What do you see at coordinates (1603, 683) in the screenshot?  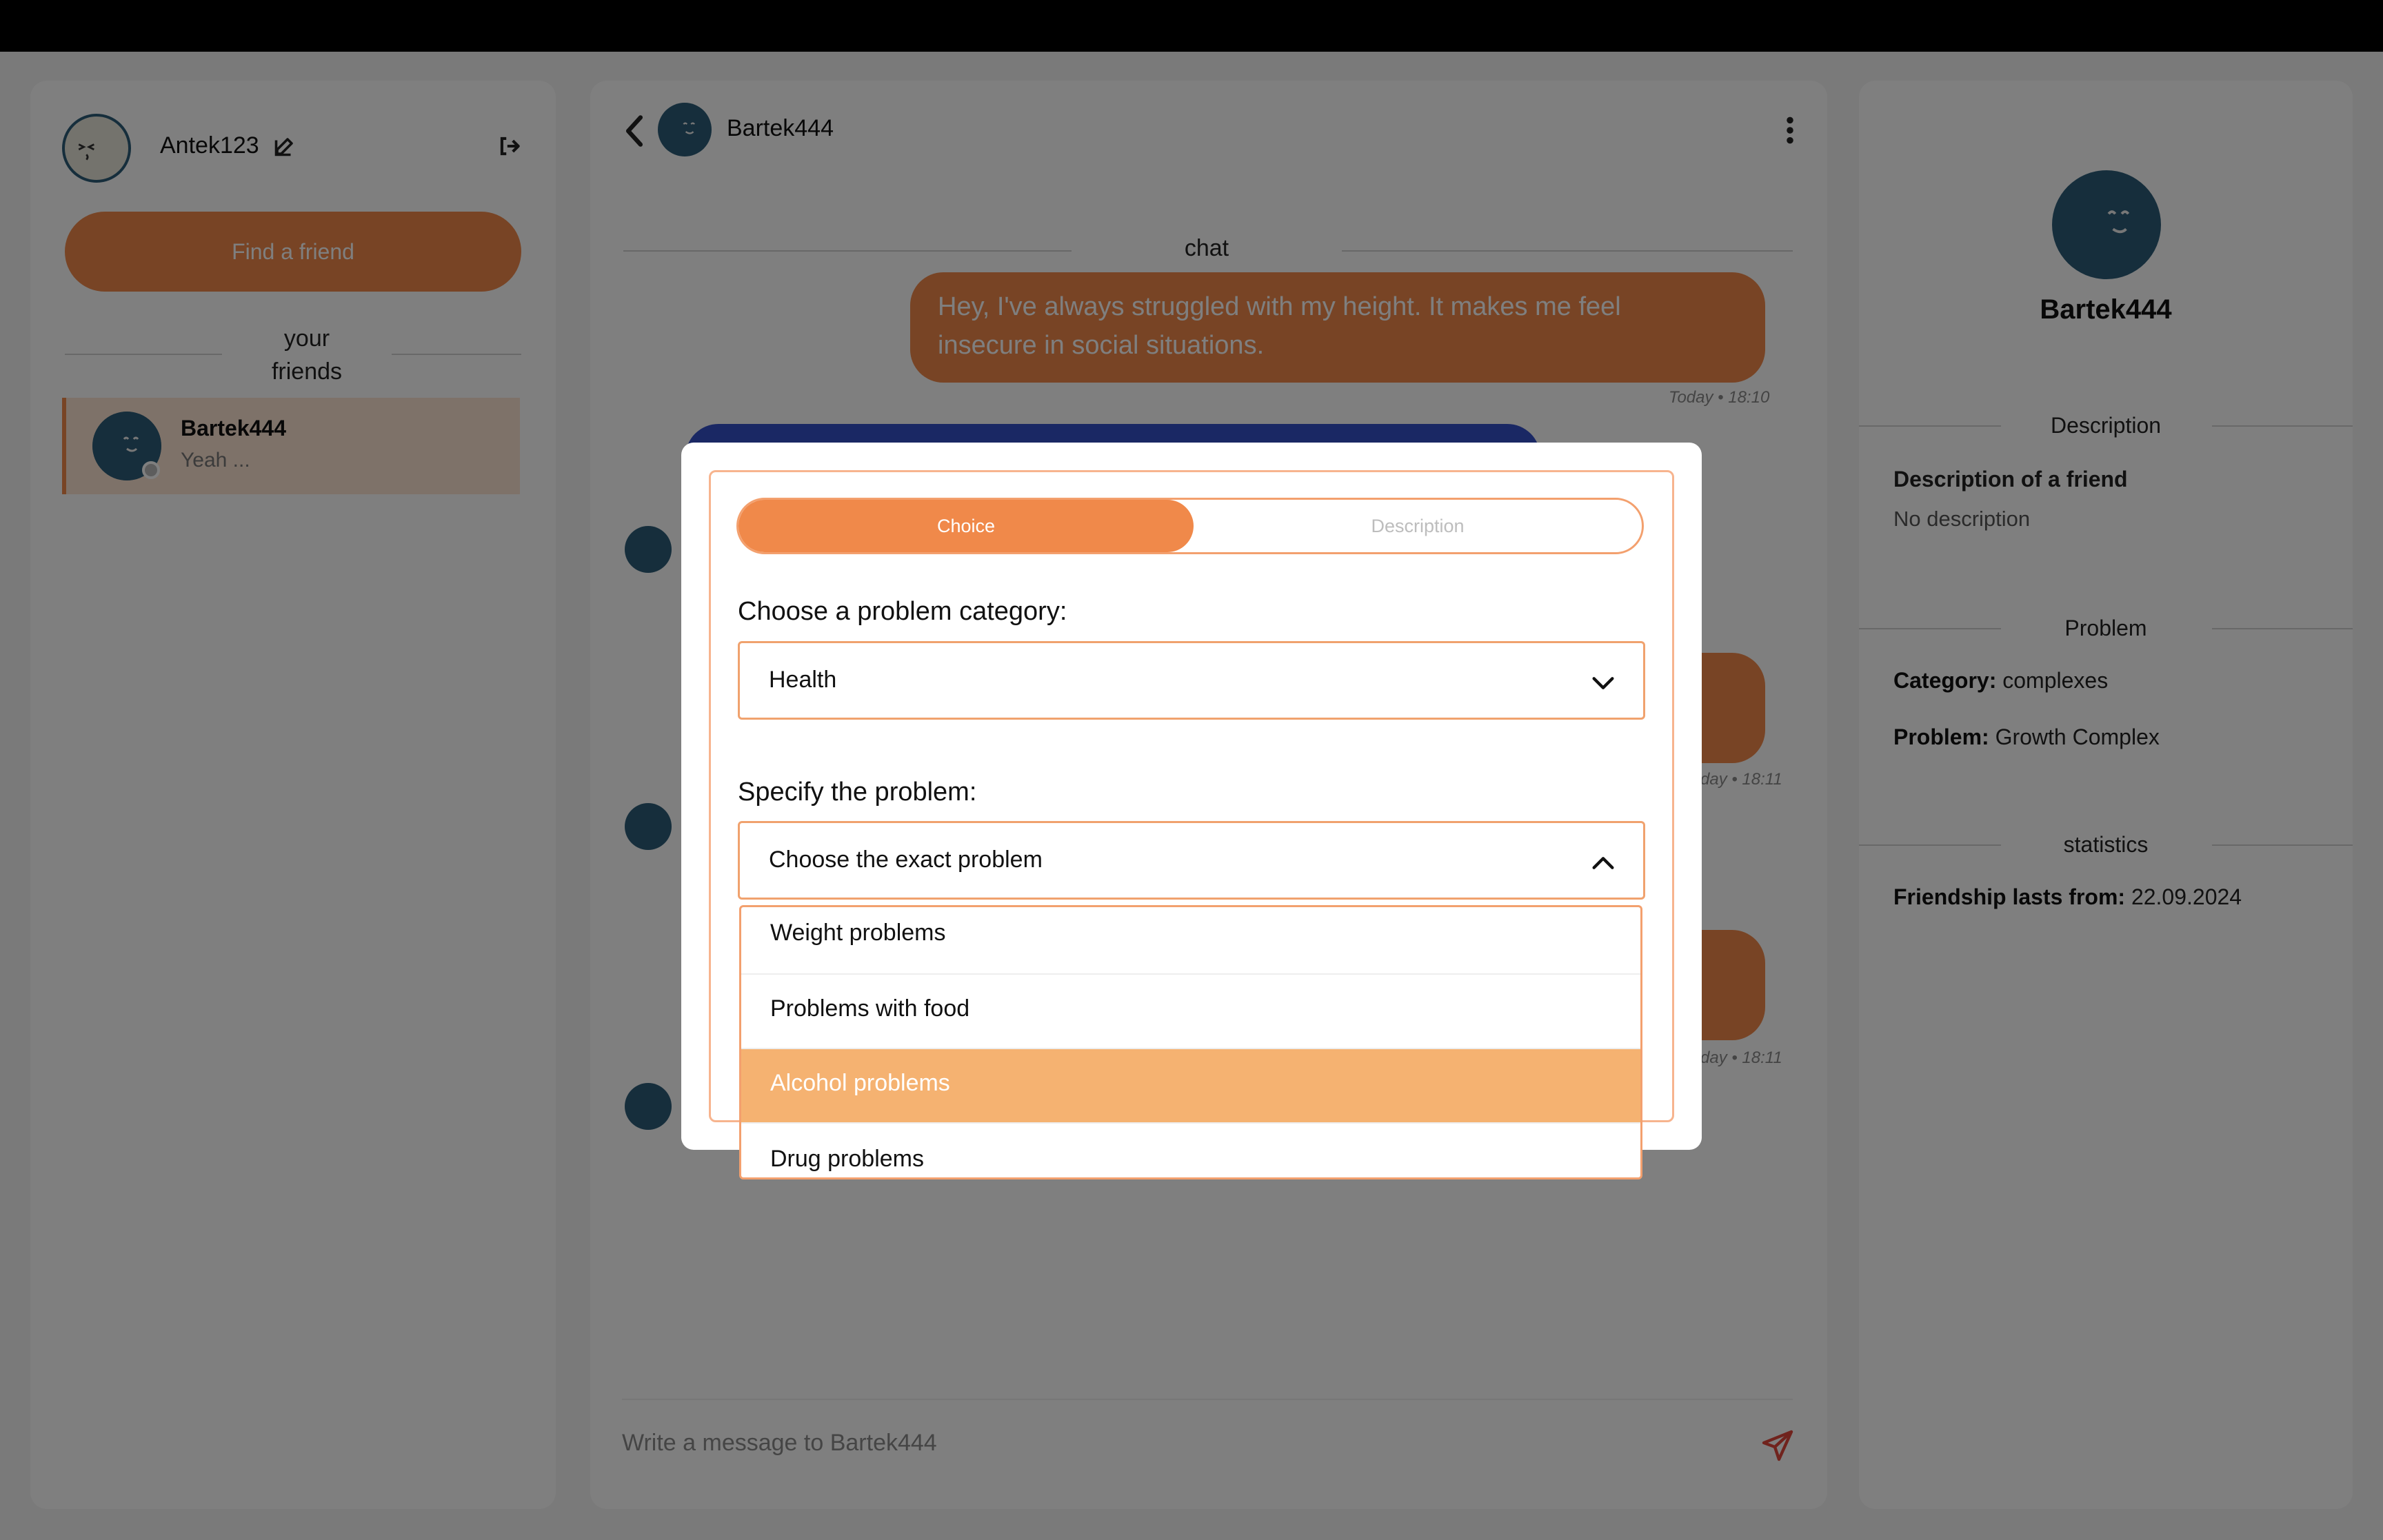 I see `chevron-down-icon` at bounding box center [1603, 683].